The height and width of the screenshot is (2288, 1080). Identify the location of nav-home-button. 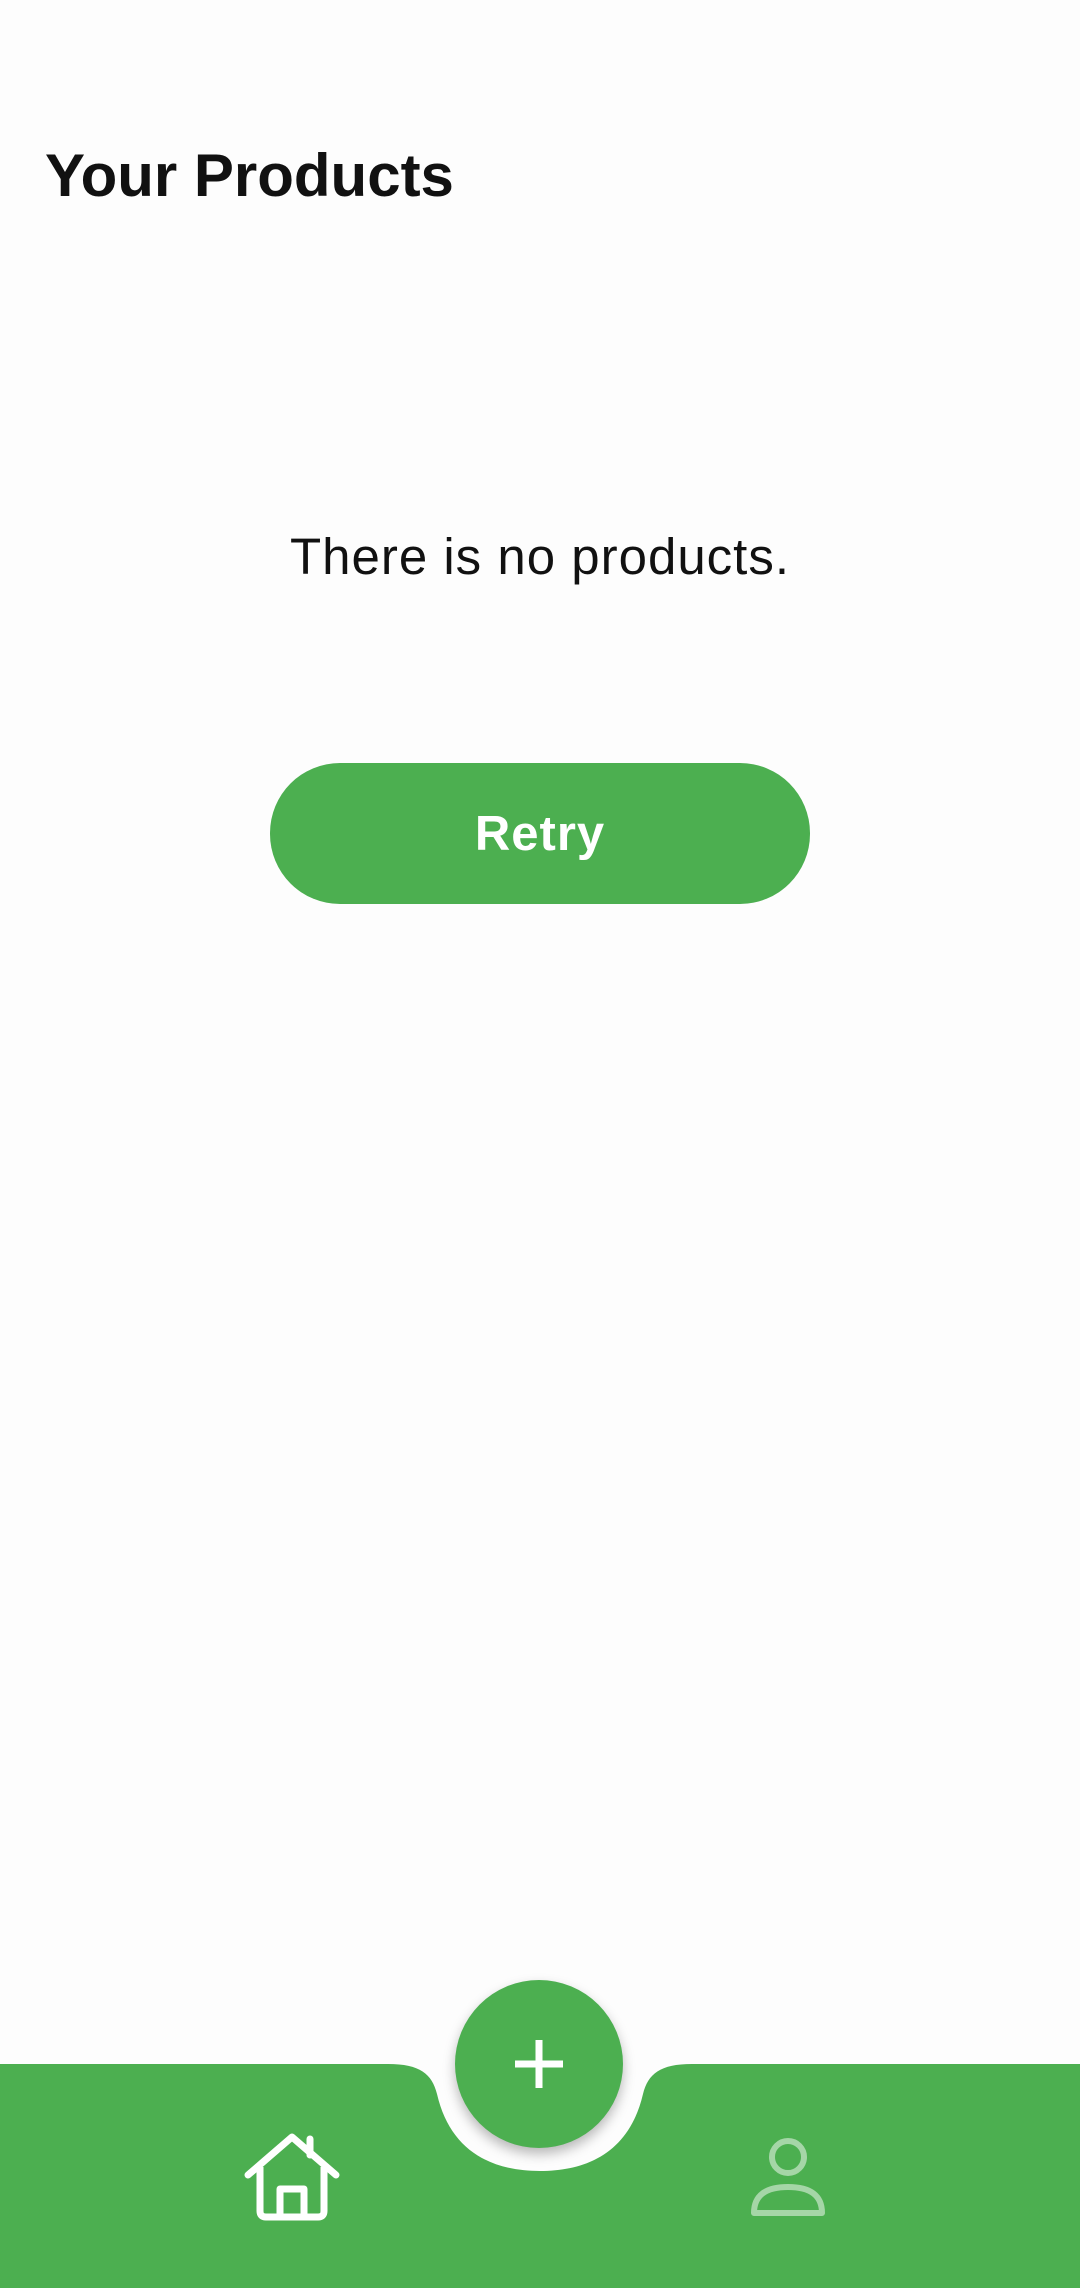
(292, 2177).